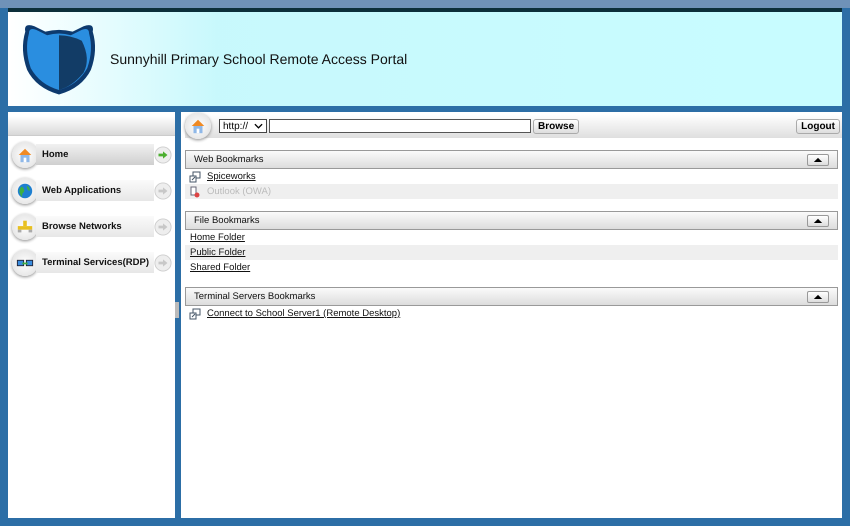 This screenshot has width=850, height=526. What do you see at coordinates (818, 126) in the screenshot?
I see `logout-button: Logout` at bounding box center [818, 126].